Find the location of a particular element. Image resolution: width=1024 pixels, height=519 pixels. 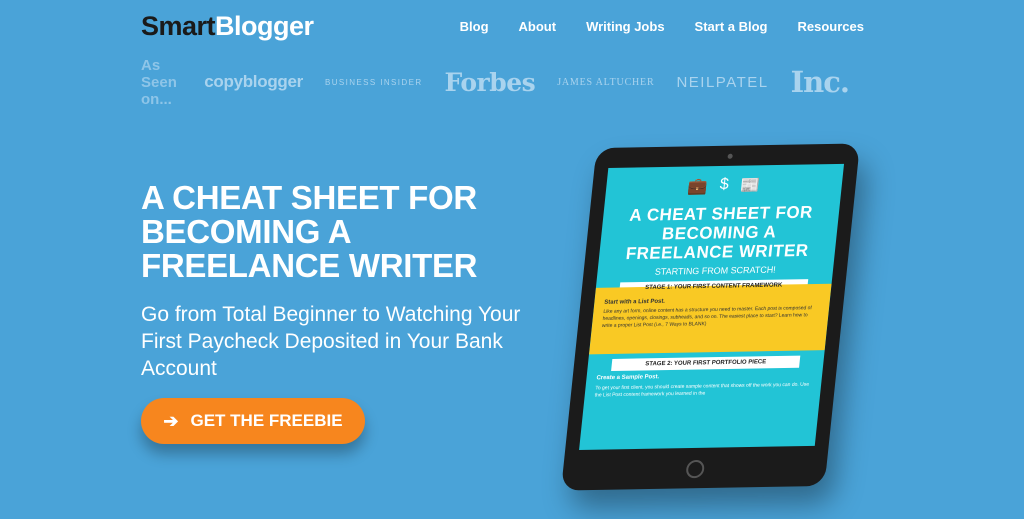

nav-start-a-blog: Start a Blog is located at coordinates (731, 26).